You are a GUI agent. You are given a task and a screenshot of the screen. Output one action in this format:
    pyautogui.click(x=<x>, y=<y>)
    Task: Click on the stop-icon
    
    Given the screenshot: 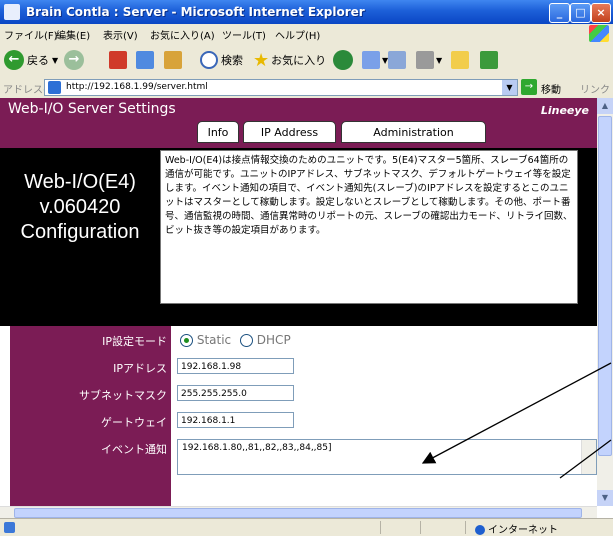 What is the action you would take?
    pyautogui.click(x=118, y=60)
    